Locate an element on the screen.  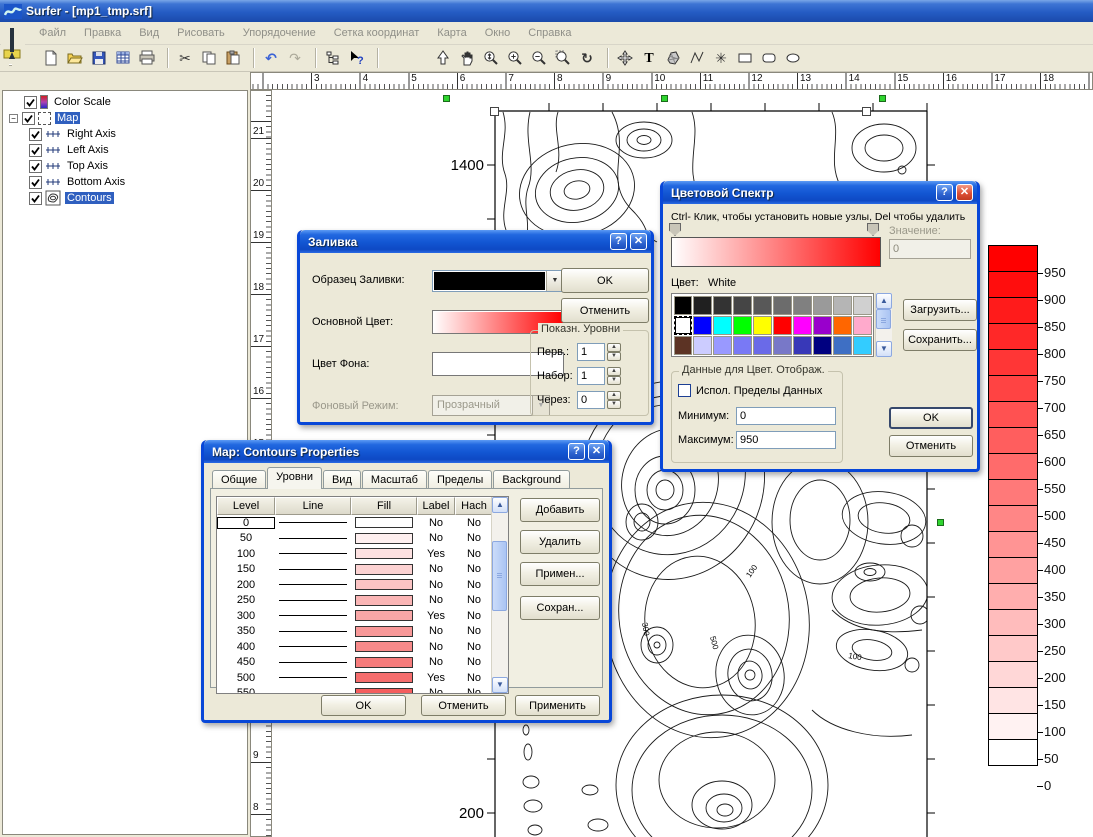
skip-input is located at coordinates (591, 400).